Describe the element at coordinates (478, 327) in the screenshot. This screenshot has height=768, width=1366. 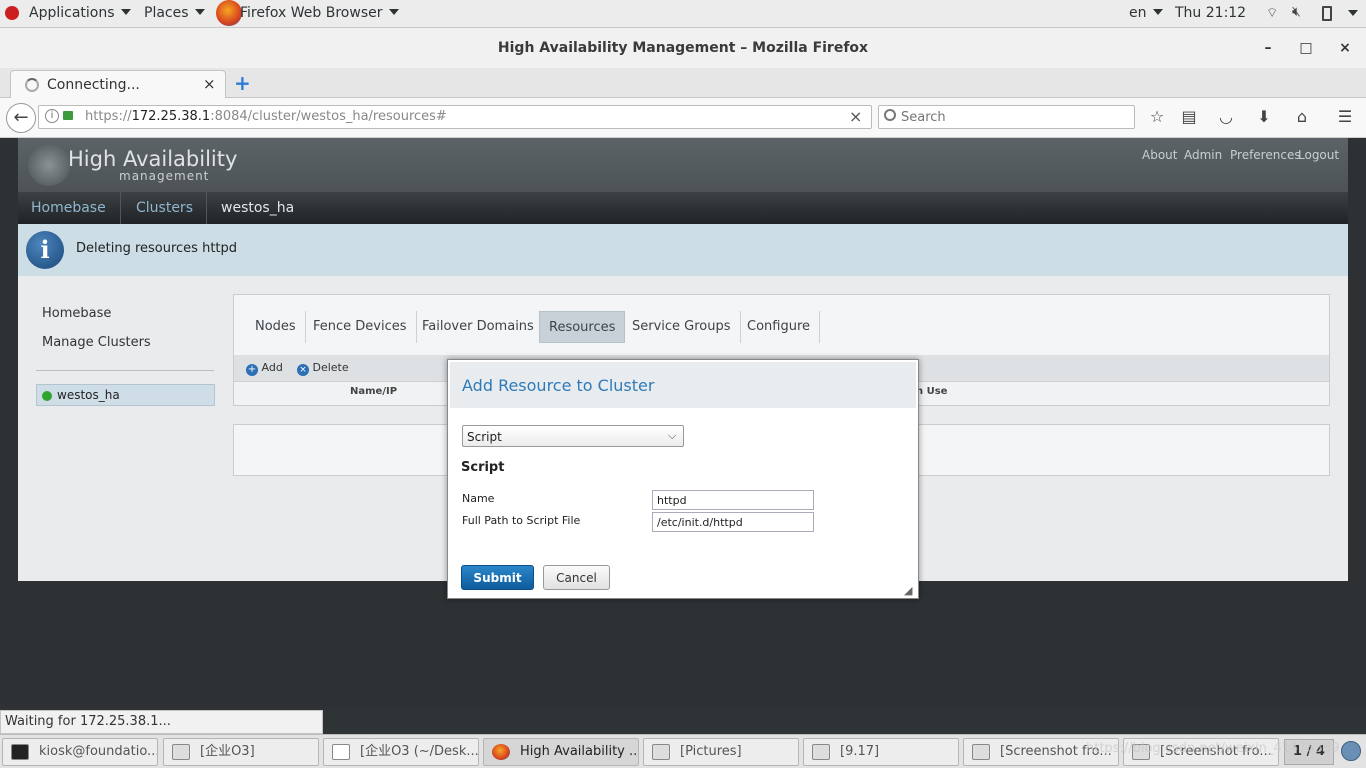
I see `tab-failover-domains: Failover Domains` at that location.